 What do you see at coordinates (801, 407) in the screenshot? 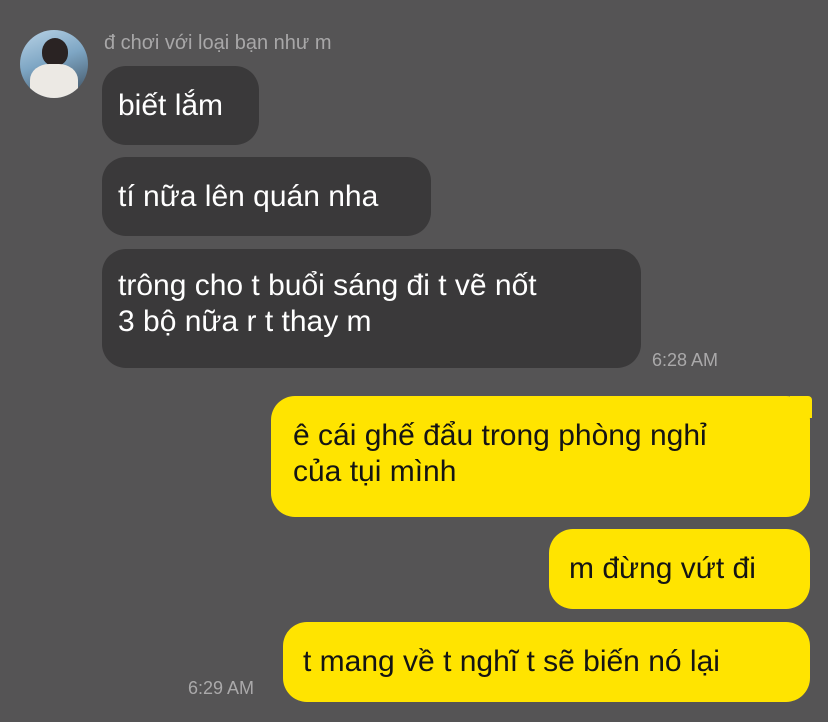
I see `bubble-tail` at bounding box center [801, 407].